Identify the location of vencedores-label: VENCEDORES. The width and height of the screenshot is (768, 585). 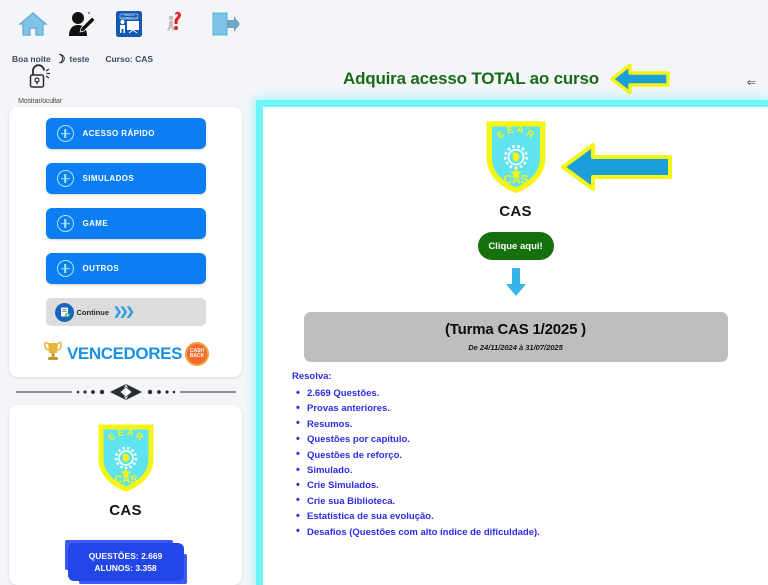
(124, 353).